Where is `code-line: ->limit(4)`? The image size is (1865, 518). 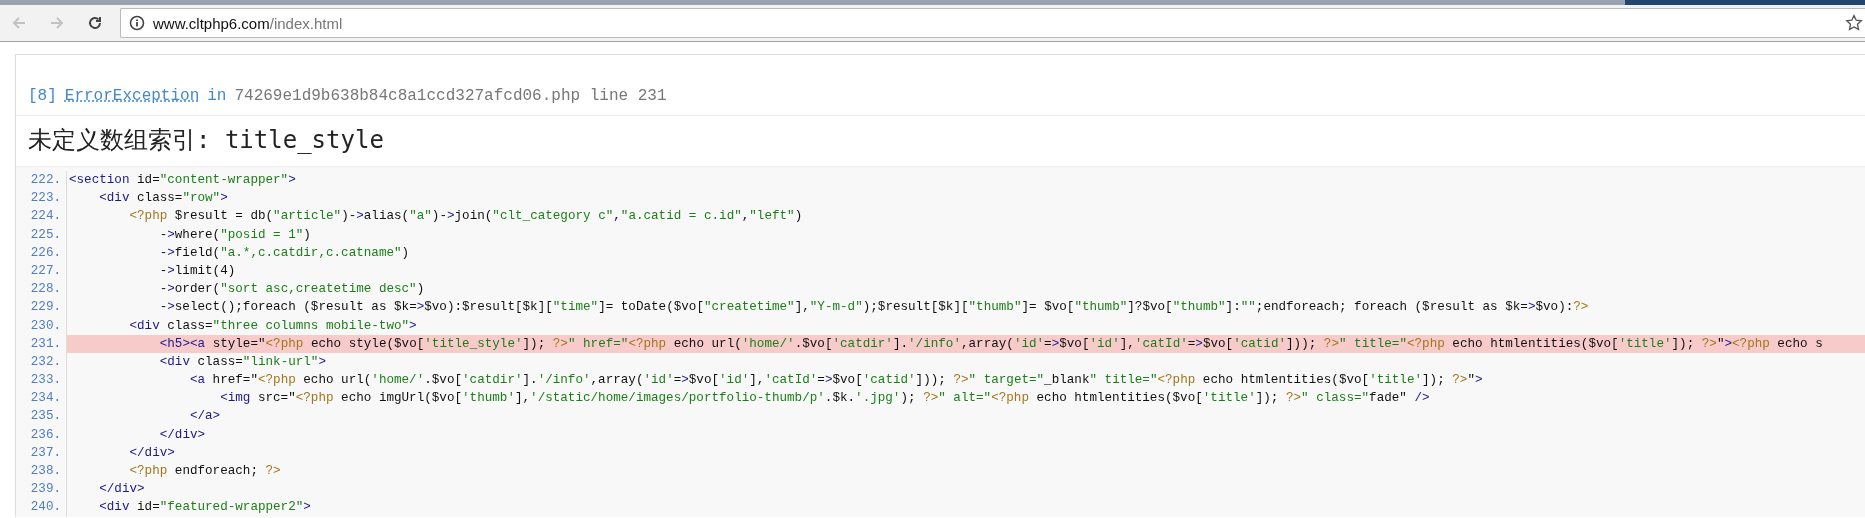
code-line: ->limit(4) is located at coordinates (965, 271).